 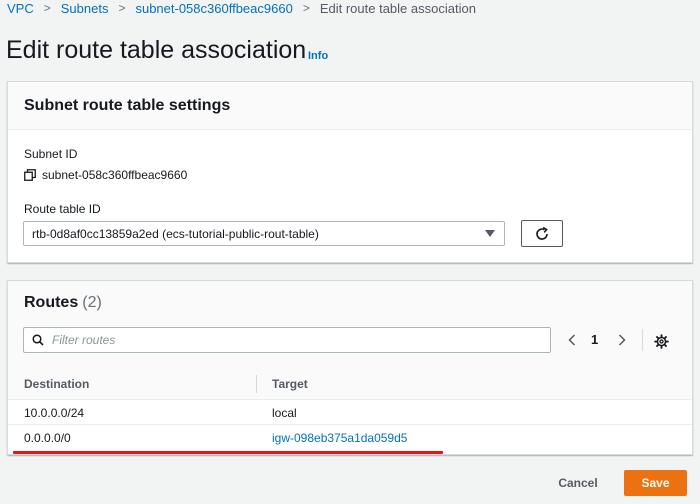 I want to click on filter-routes-input: Filter routes, so click(x=287, y=340).